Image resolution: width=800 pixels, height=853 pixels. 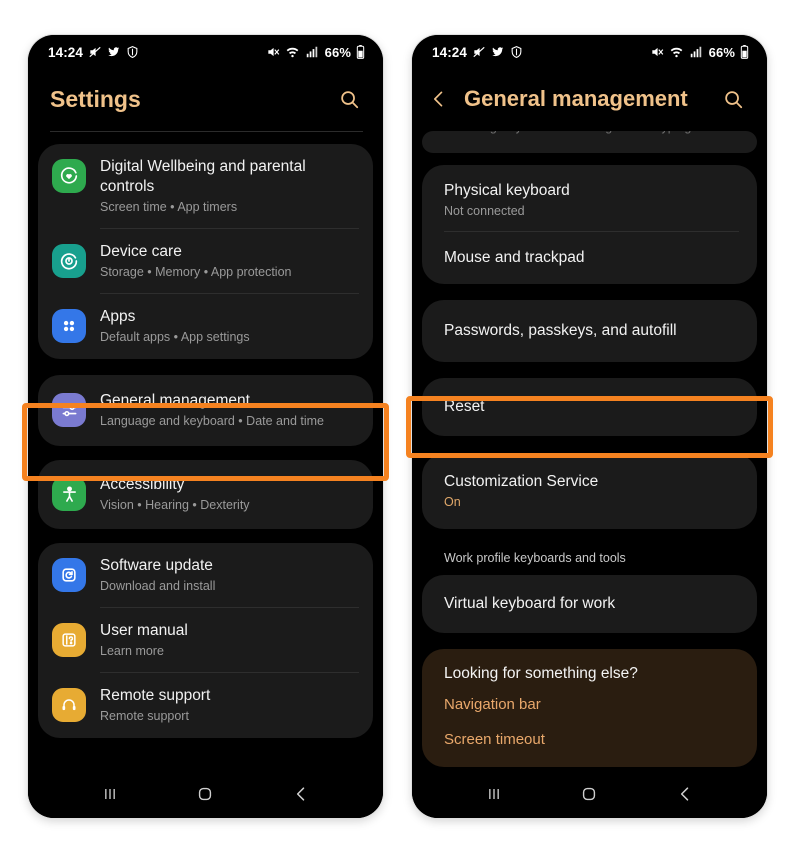 I want to click on list-item-title: Mouse and trackpad, so click(x=514, y=257).